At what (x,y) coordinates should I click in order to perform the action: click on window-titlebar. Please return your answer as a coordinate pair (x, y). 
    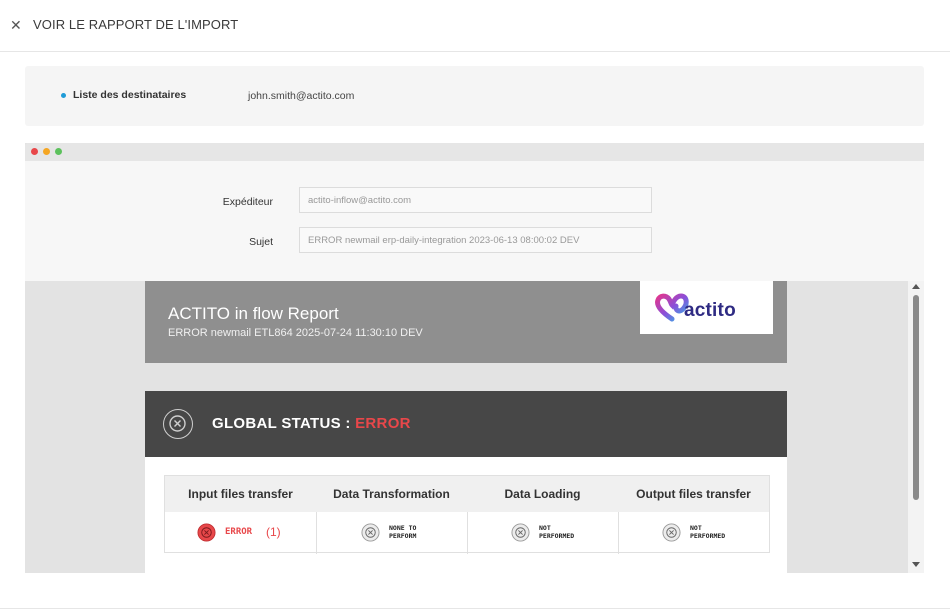
    Looking at the image, I should click on (474, 152).